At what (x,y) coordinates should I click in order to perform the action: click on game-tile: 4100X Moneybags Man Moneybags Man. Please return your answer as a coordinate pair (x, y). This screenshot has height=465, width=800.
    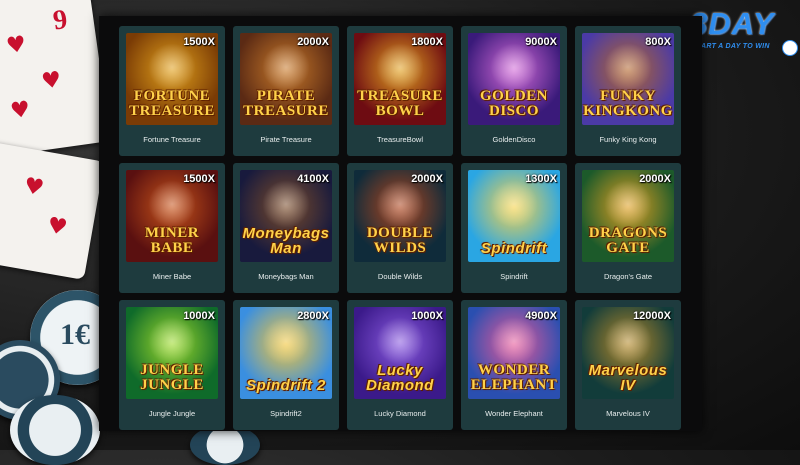
    Looking at the image, I should click on (286, 228).